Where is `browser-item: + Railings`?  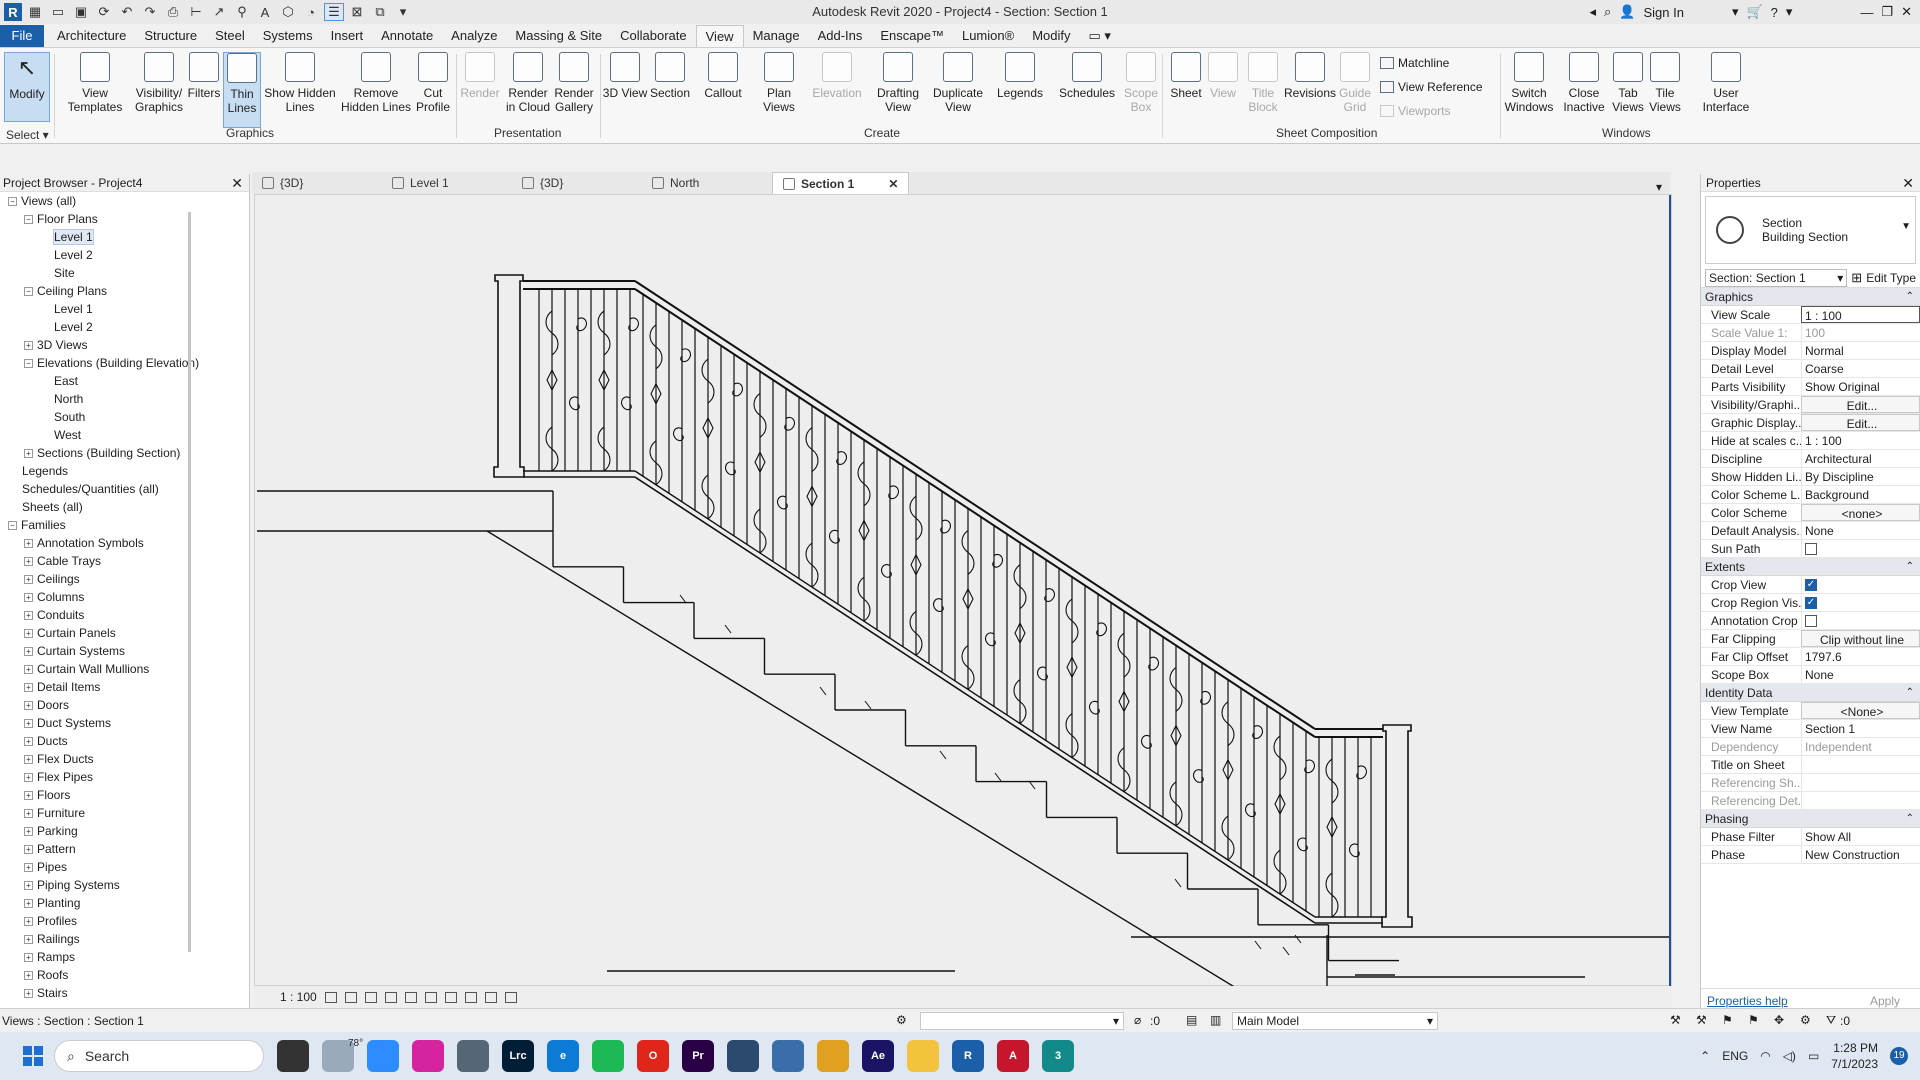 browser-item: + Railings is located at coordinates (124, 939).